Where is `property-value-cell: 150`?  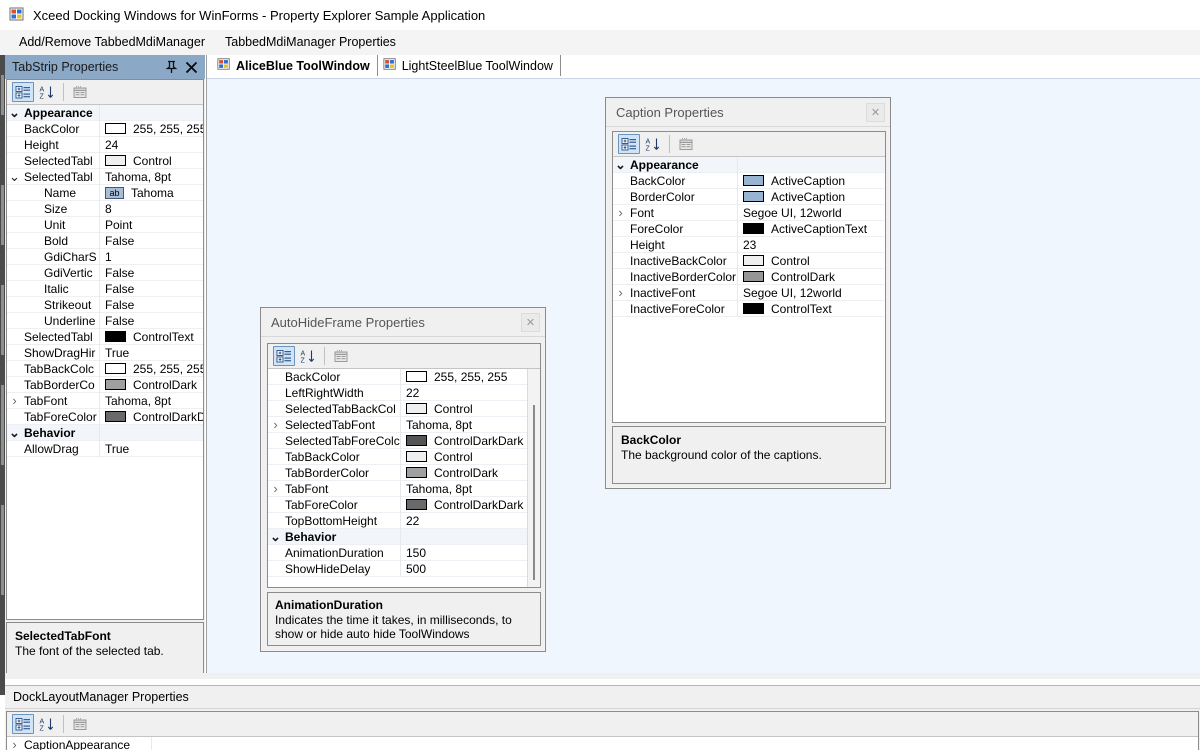
property-value-cell: 150 is located at coordinates (470, 553).